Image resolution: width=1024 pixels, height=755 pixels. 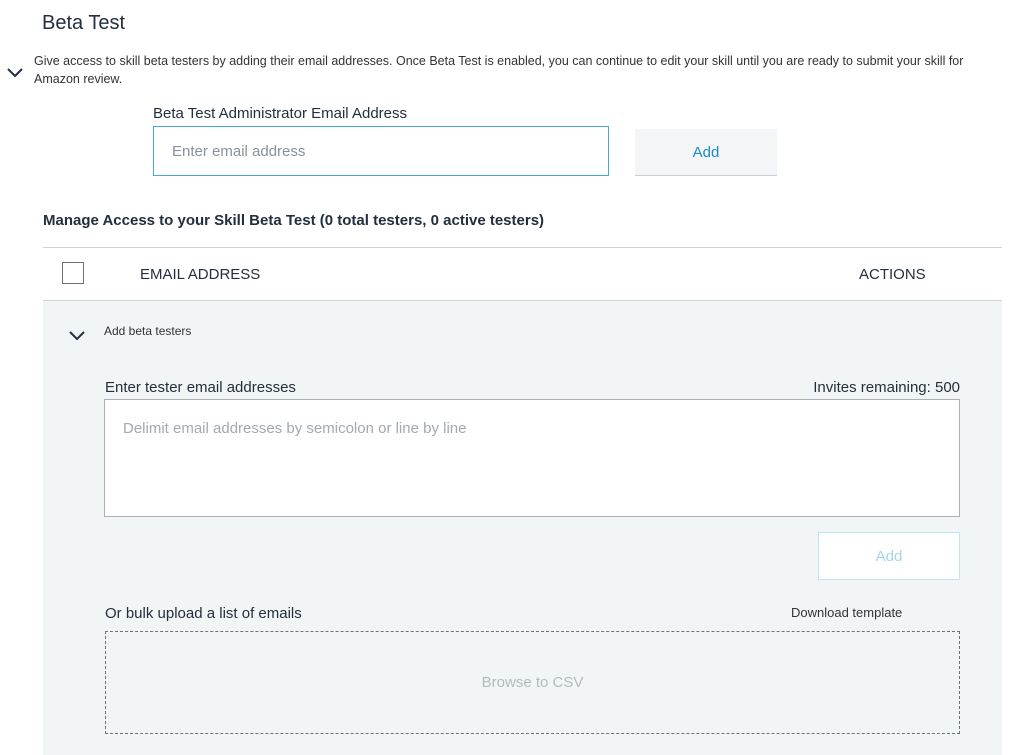 I want to click on invites-remaining: Invites remaining: 500, so click(x=886, y=387).